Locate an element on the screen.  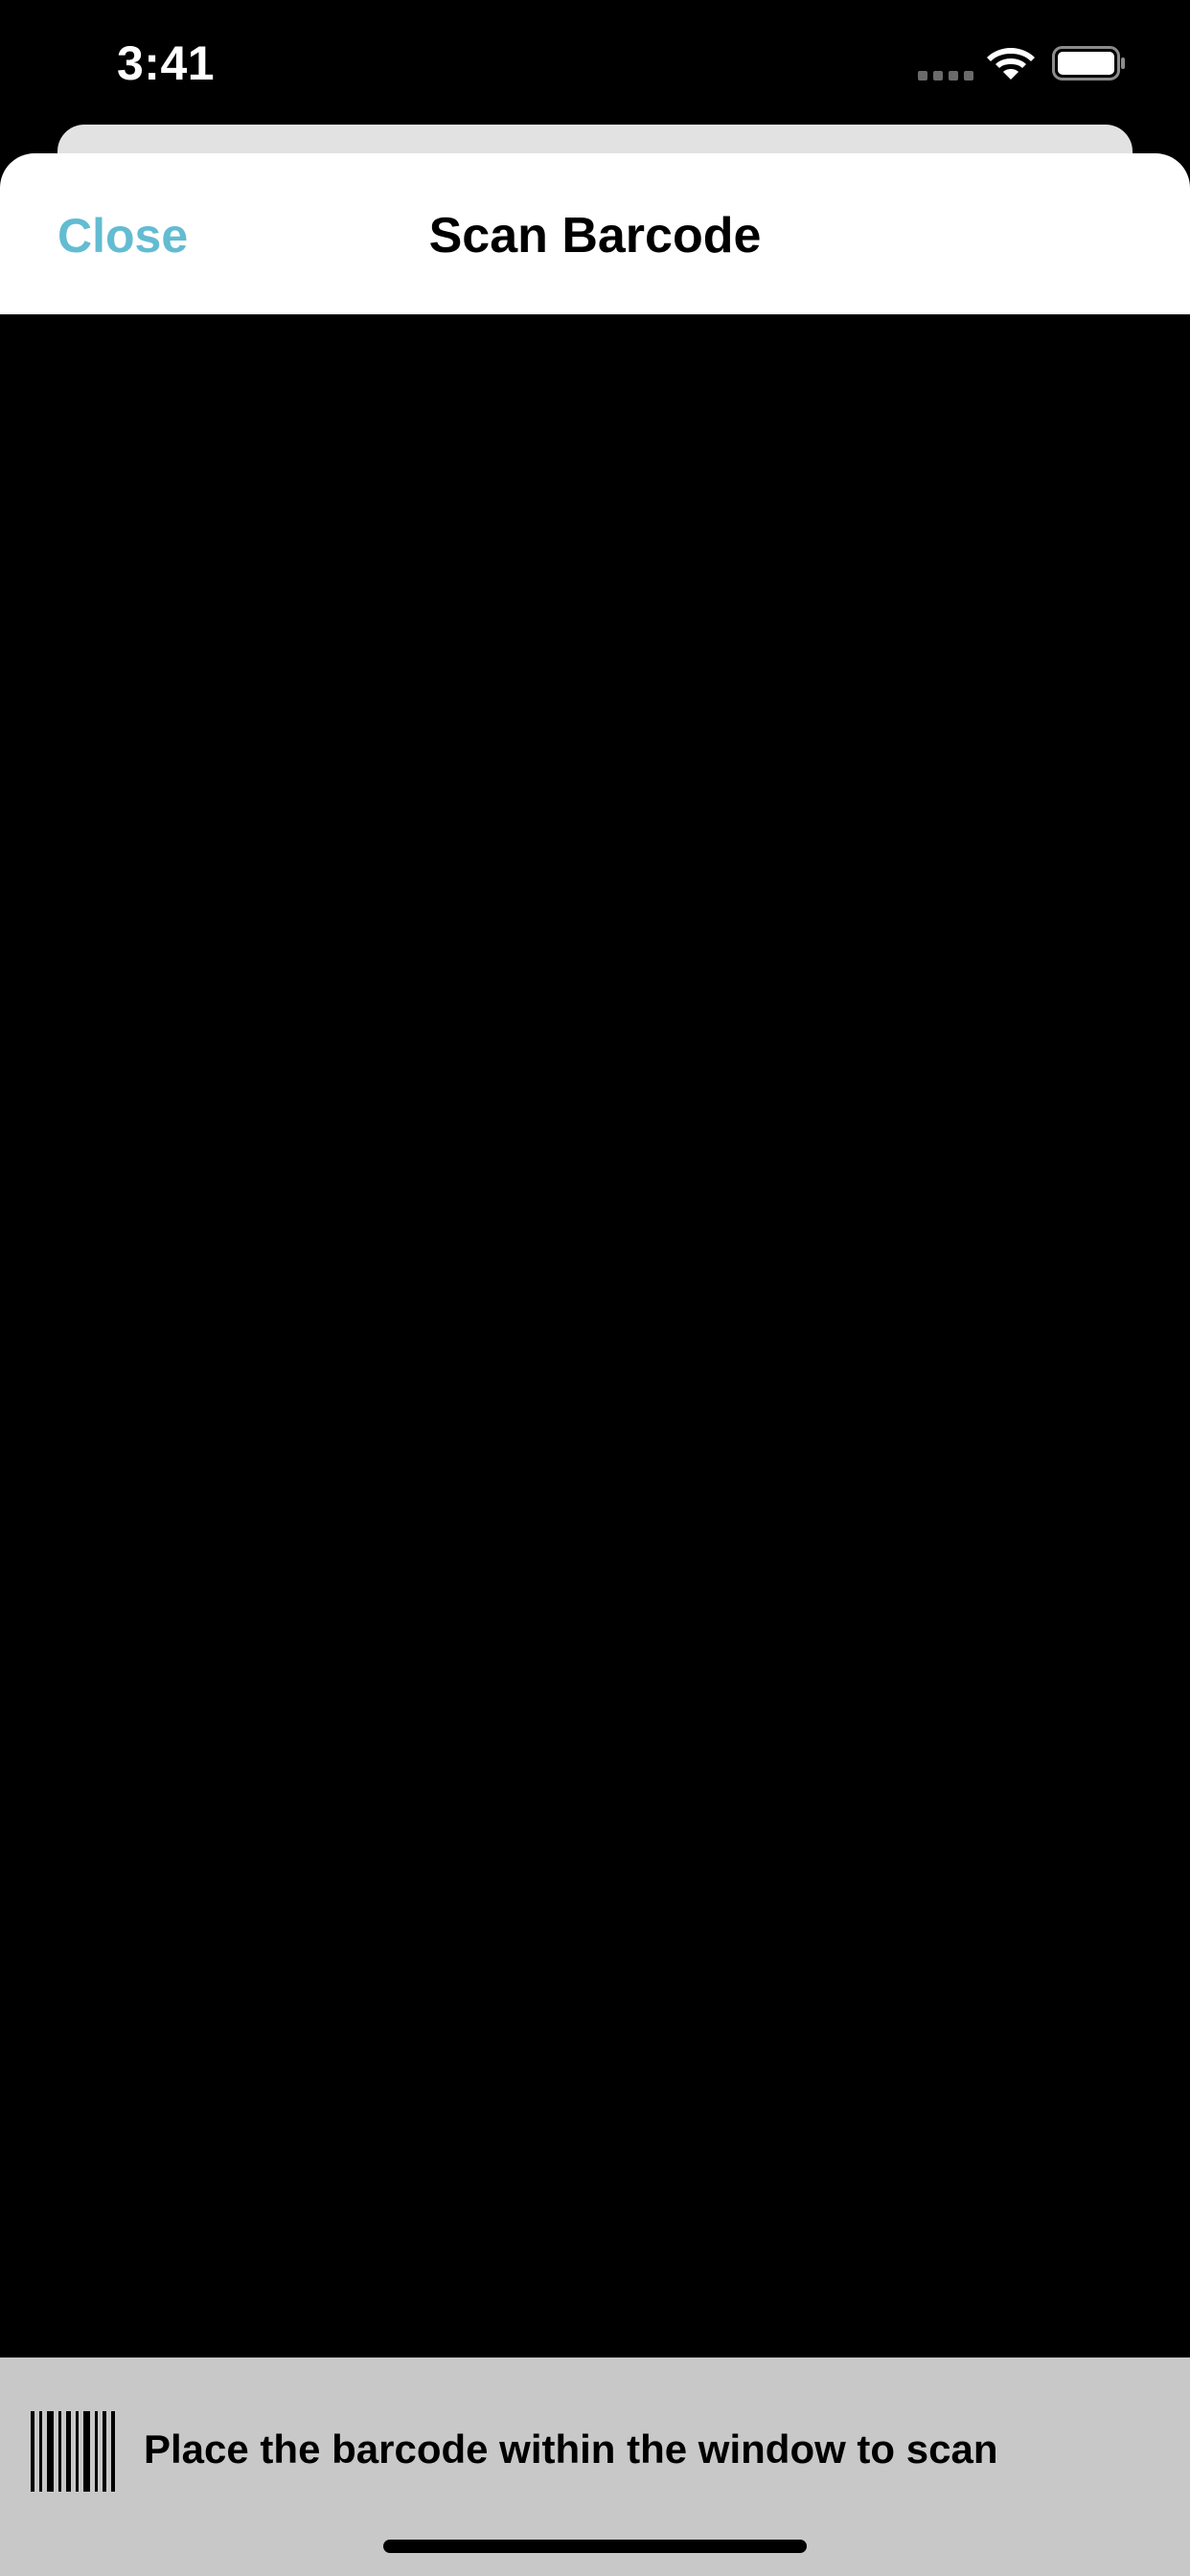
cellular-signal-icon is located at coordinates (946, 75).